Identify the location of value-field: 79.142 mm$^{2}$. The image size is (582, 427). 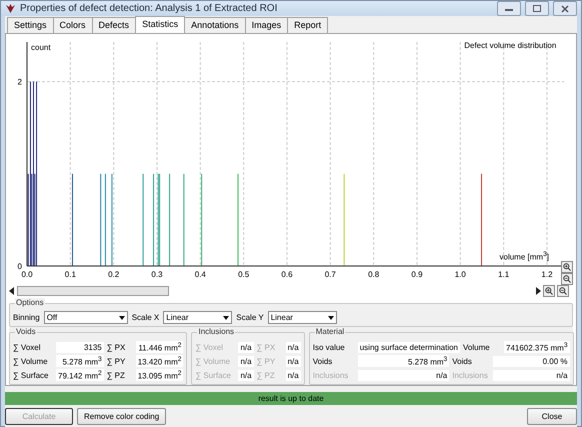
(80, 375).